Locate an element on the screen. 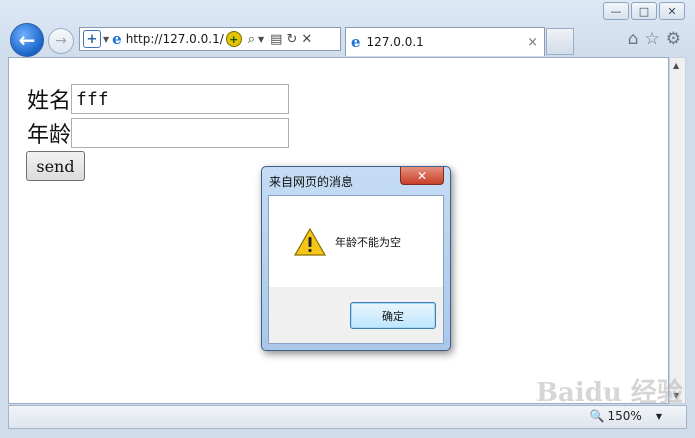 Image resolution: width=695 pixels, height=438 pixels. back-arrow-icon: ← is located at coordinates (27, 40).